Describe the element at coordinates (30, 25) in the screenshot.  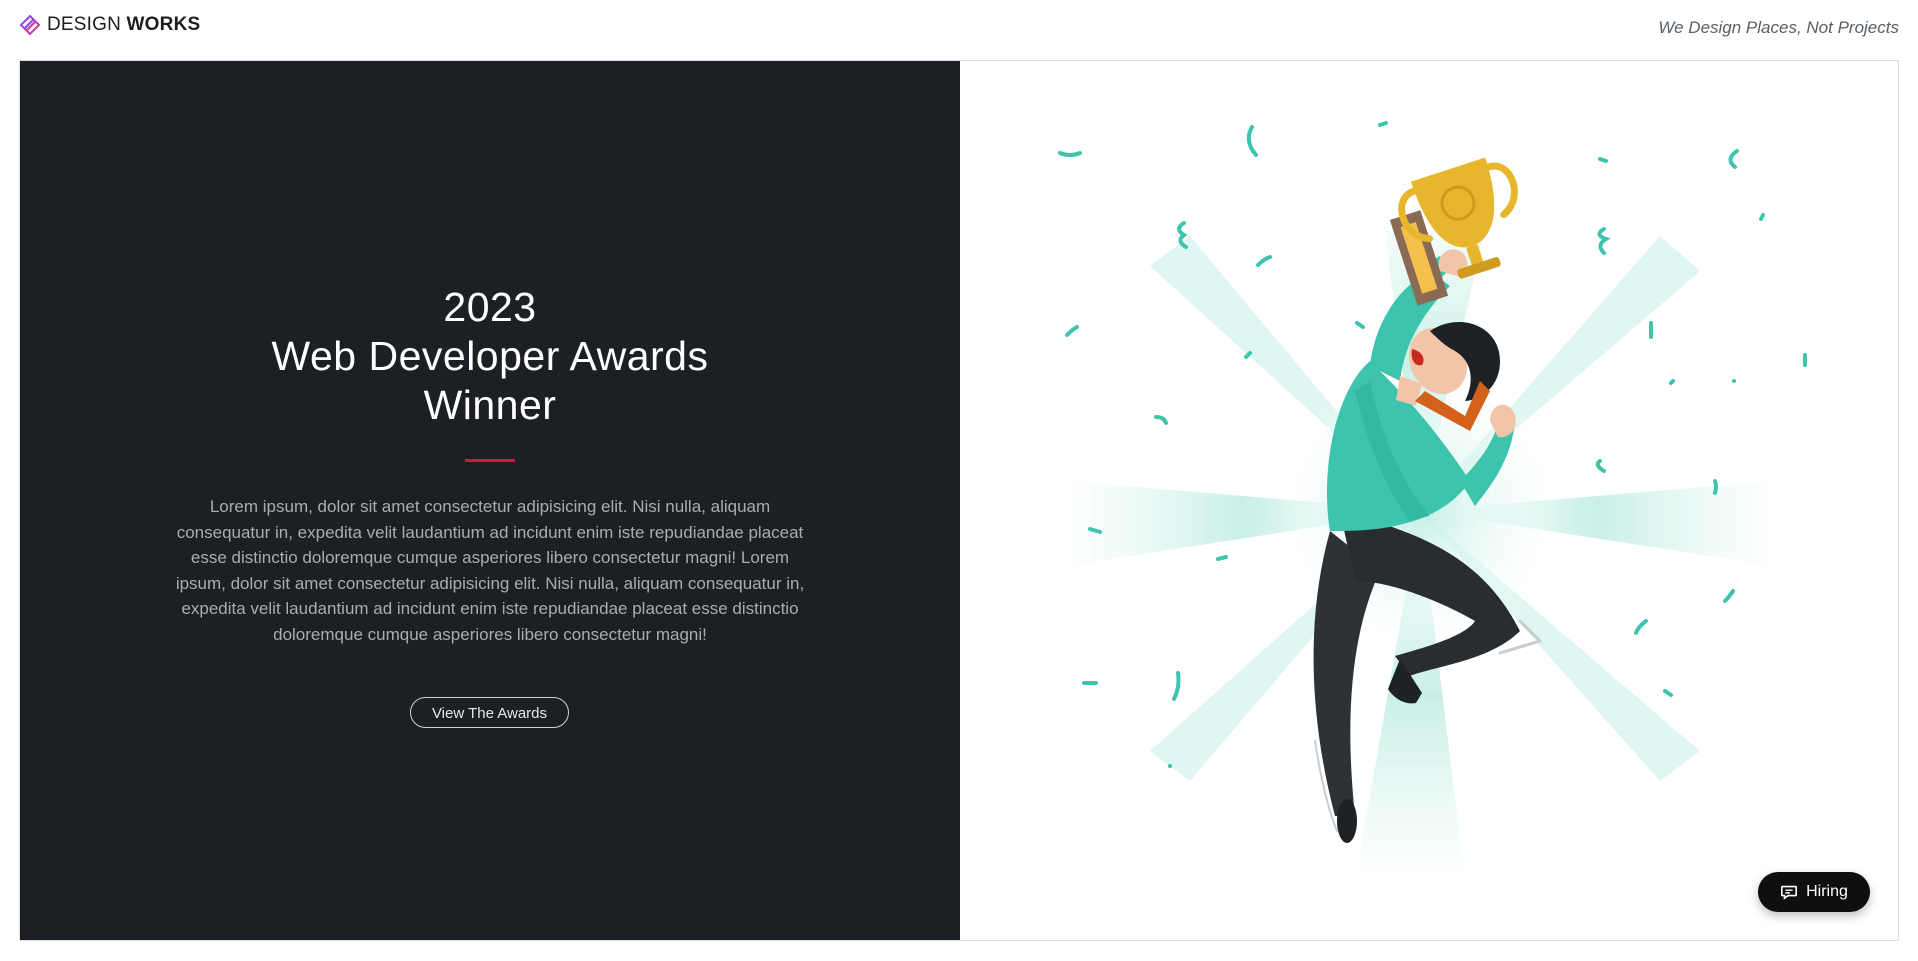
I see `layered-diamond-logo-icon` at that location.